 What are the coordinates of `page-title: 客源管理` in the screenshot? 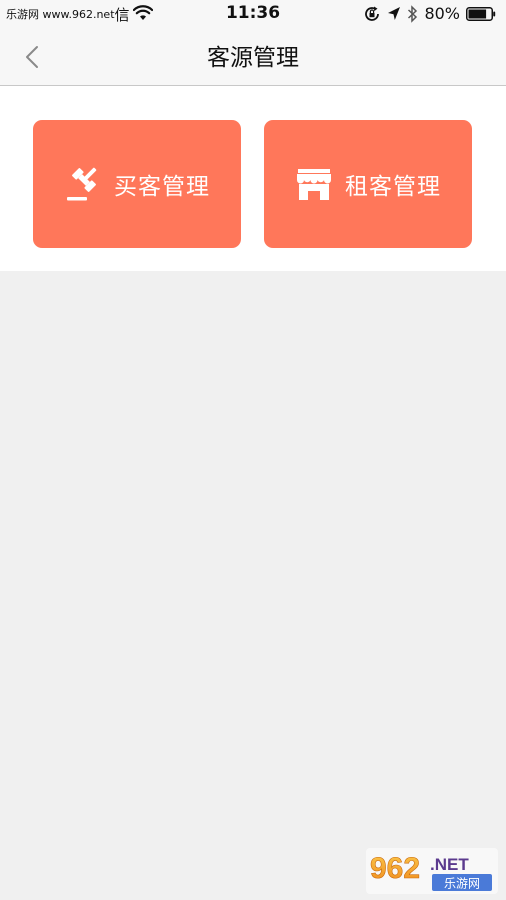 It's located at (253, 58).